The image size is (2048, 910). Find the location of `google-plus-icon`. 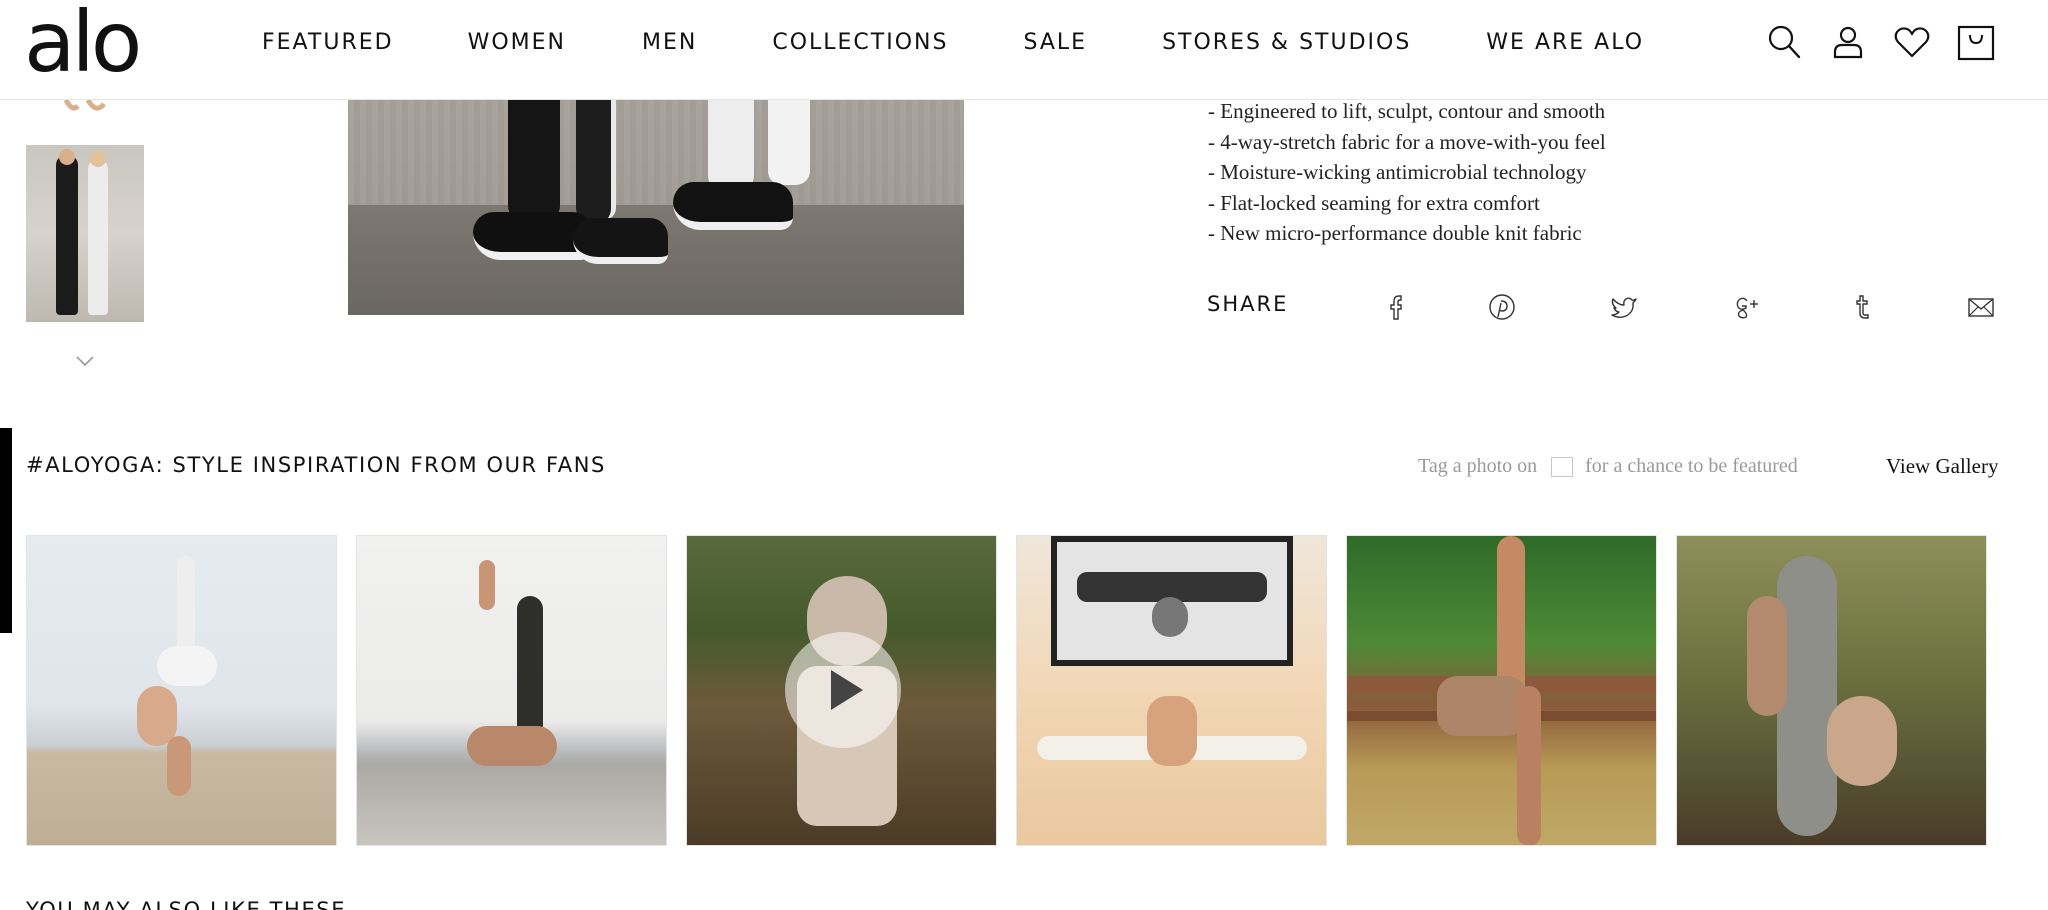

google-plus-icon is located at coordinates (1748, 307).